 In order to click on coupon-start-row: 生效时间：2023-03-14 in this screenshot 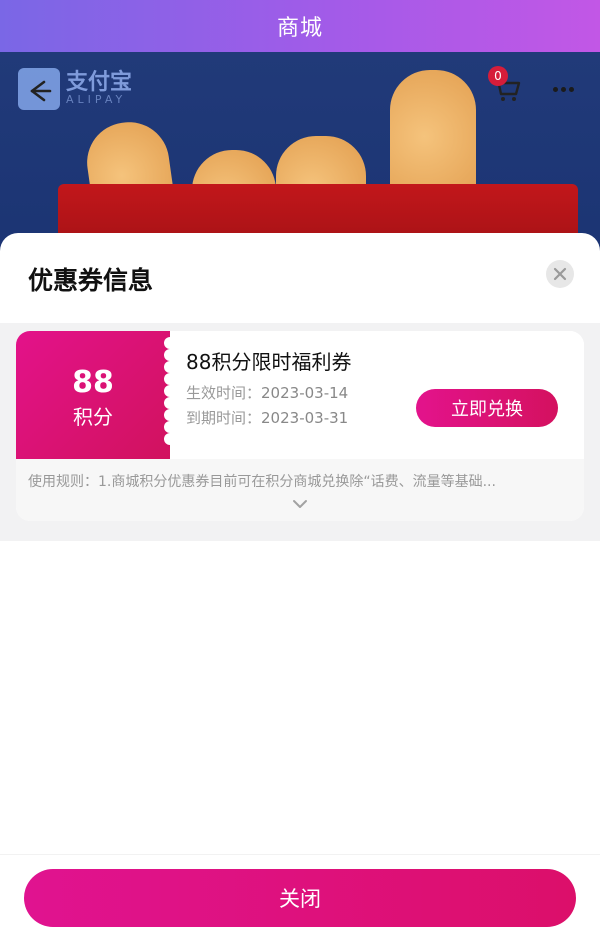, I will do `click(267, 393)`.